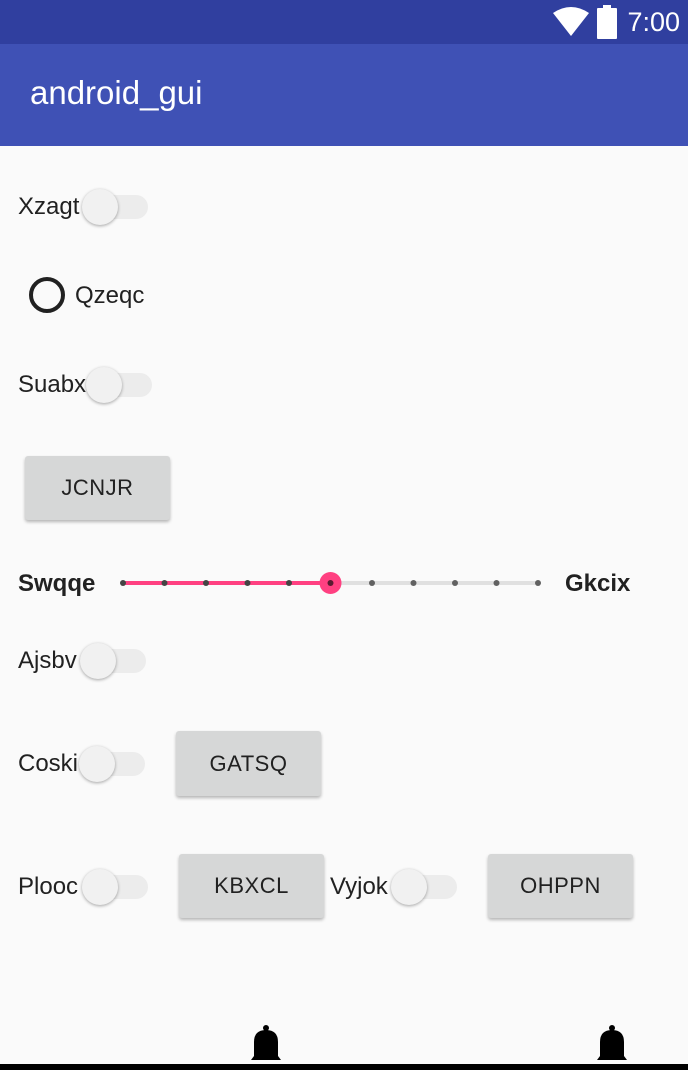 This screenshot has height=1070, width=688. Describe the element at coordinates (607, 22) in the screenshot. I see `battery-icon` at that location.